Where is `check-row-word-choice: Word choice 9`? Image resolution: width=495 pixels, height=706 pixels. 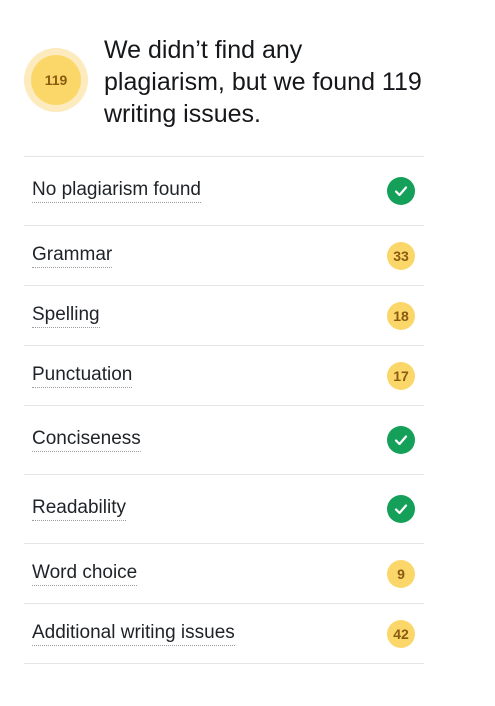
check-row-word-choice: Word choice 9 is located at coordinates (224, 574).